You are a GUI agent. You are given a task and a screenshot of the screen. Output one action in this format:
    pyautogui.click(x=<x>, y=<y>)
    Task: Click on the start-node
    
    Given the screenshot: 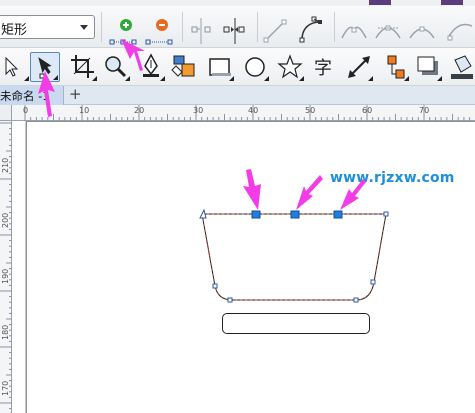 What is the action you would take?
    pyautogui.click(x=203, y=213)
    